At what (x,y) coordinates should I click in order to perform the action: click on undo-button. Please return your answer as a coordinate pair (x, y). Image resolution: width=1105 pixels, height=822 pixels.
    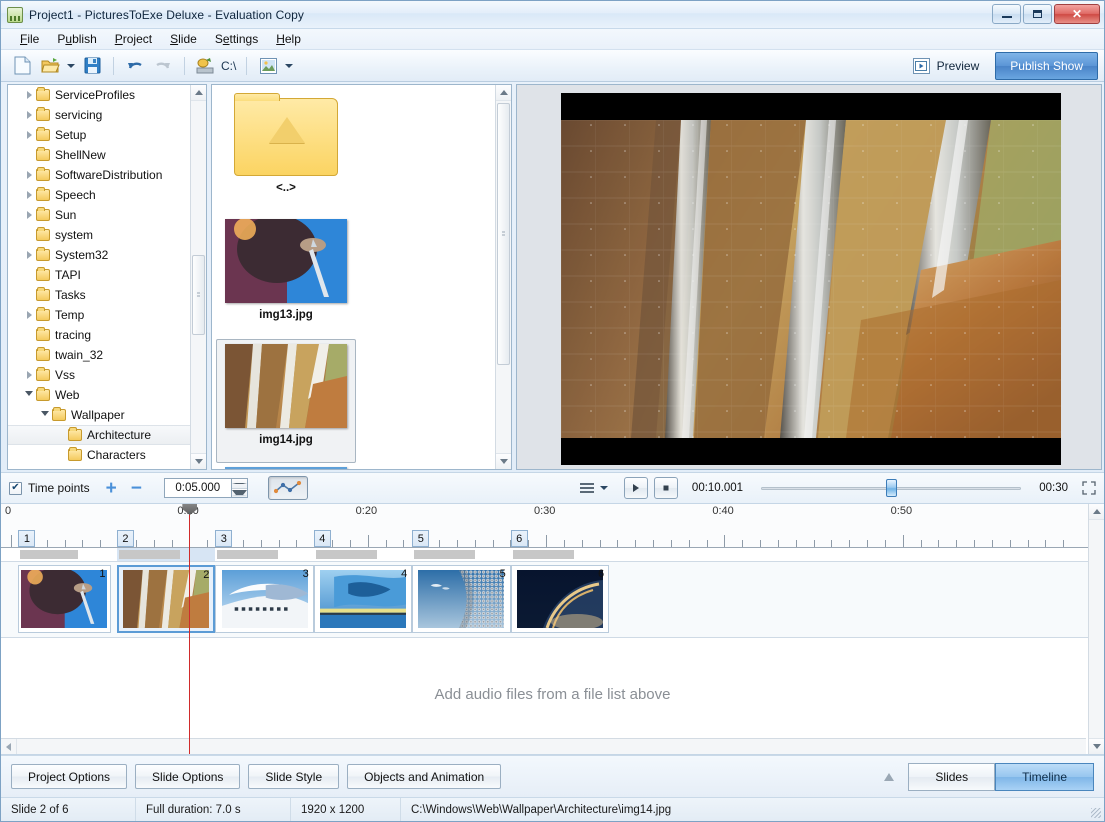
    Looking at the image, I should click on (135, 66).